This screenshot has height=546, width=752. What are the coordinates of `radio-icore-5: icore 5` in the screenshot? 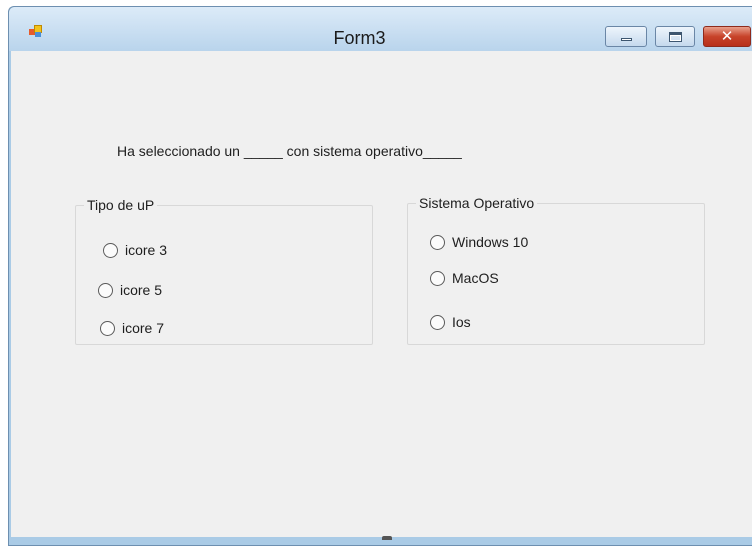 It's located at (130, 290).